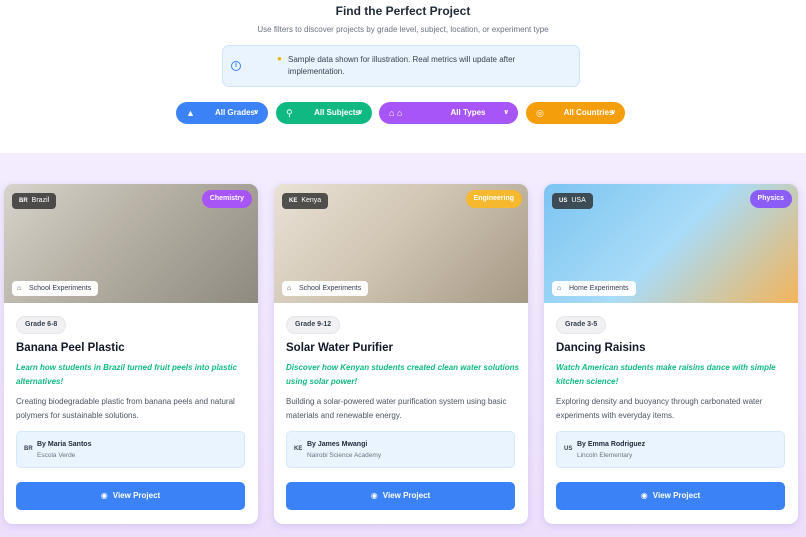  What do you see at coordinates (671, 243) in the screenshot?
I see `project-image: US USA Physics ⌂ Home Experiments` at bounding box center [671, 243].